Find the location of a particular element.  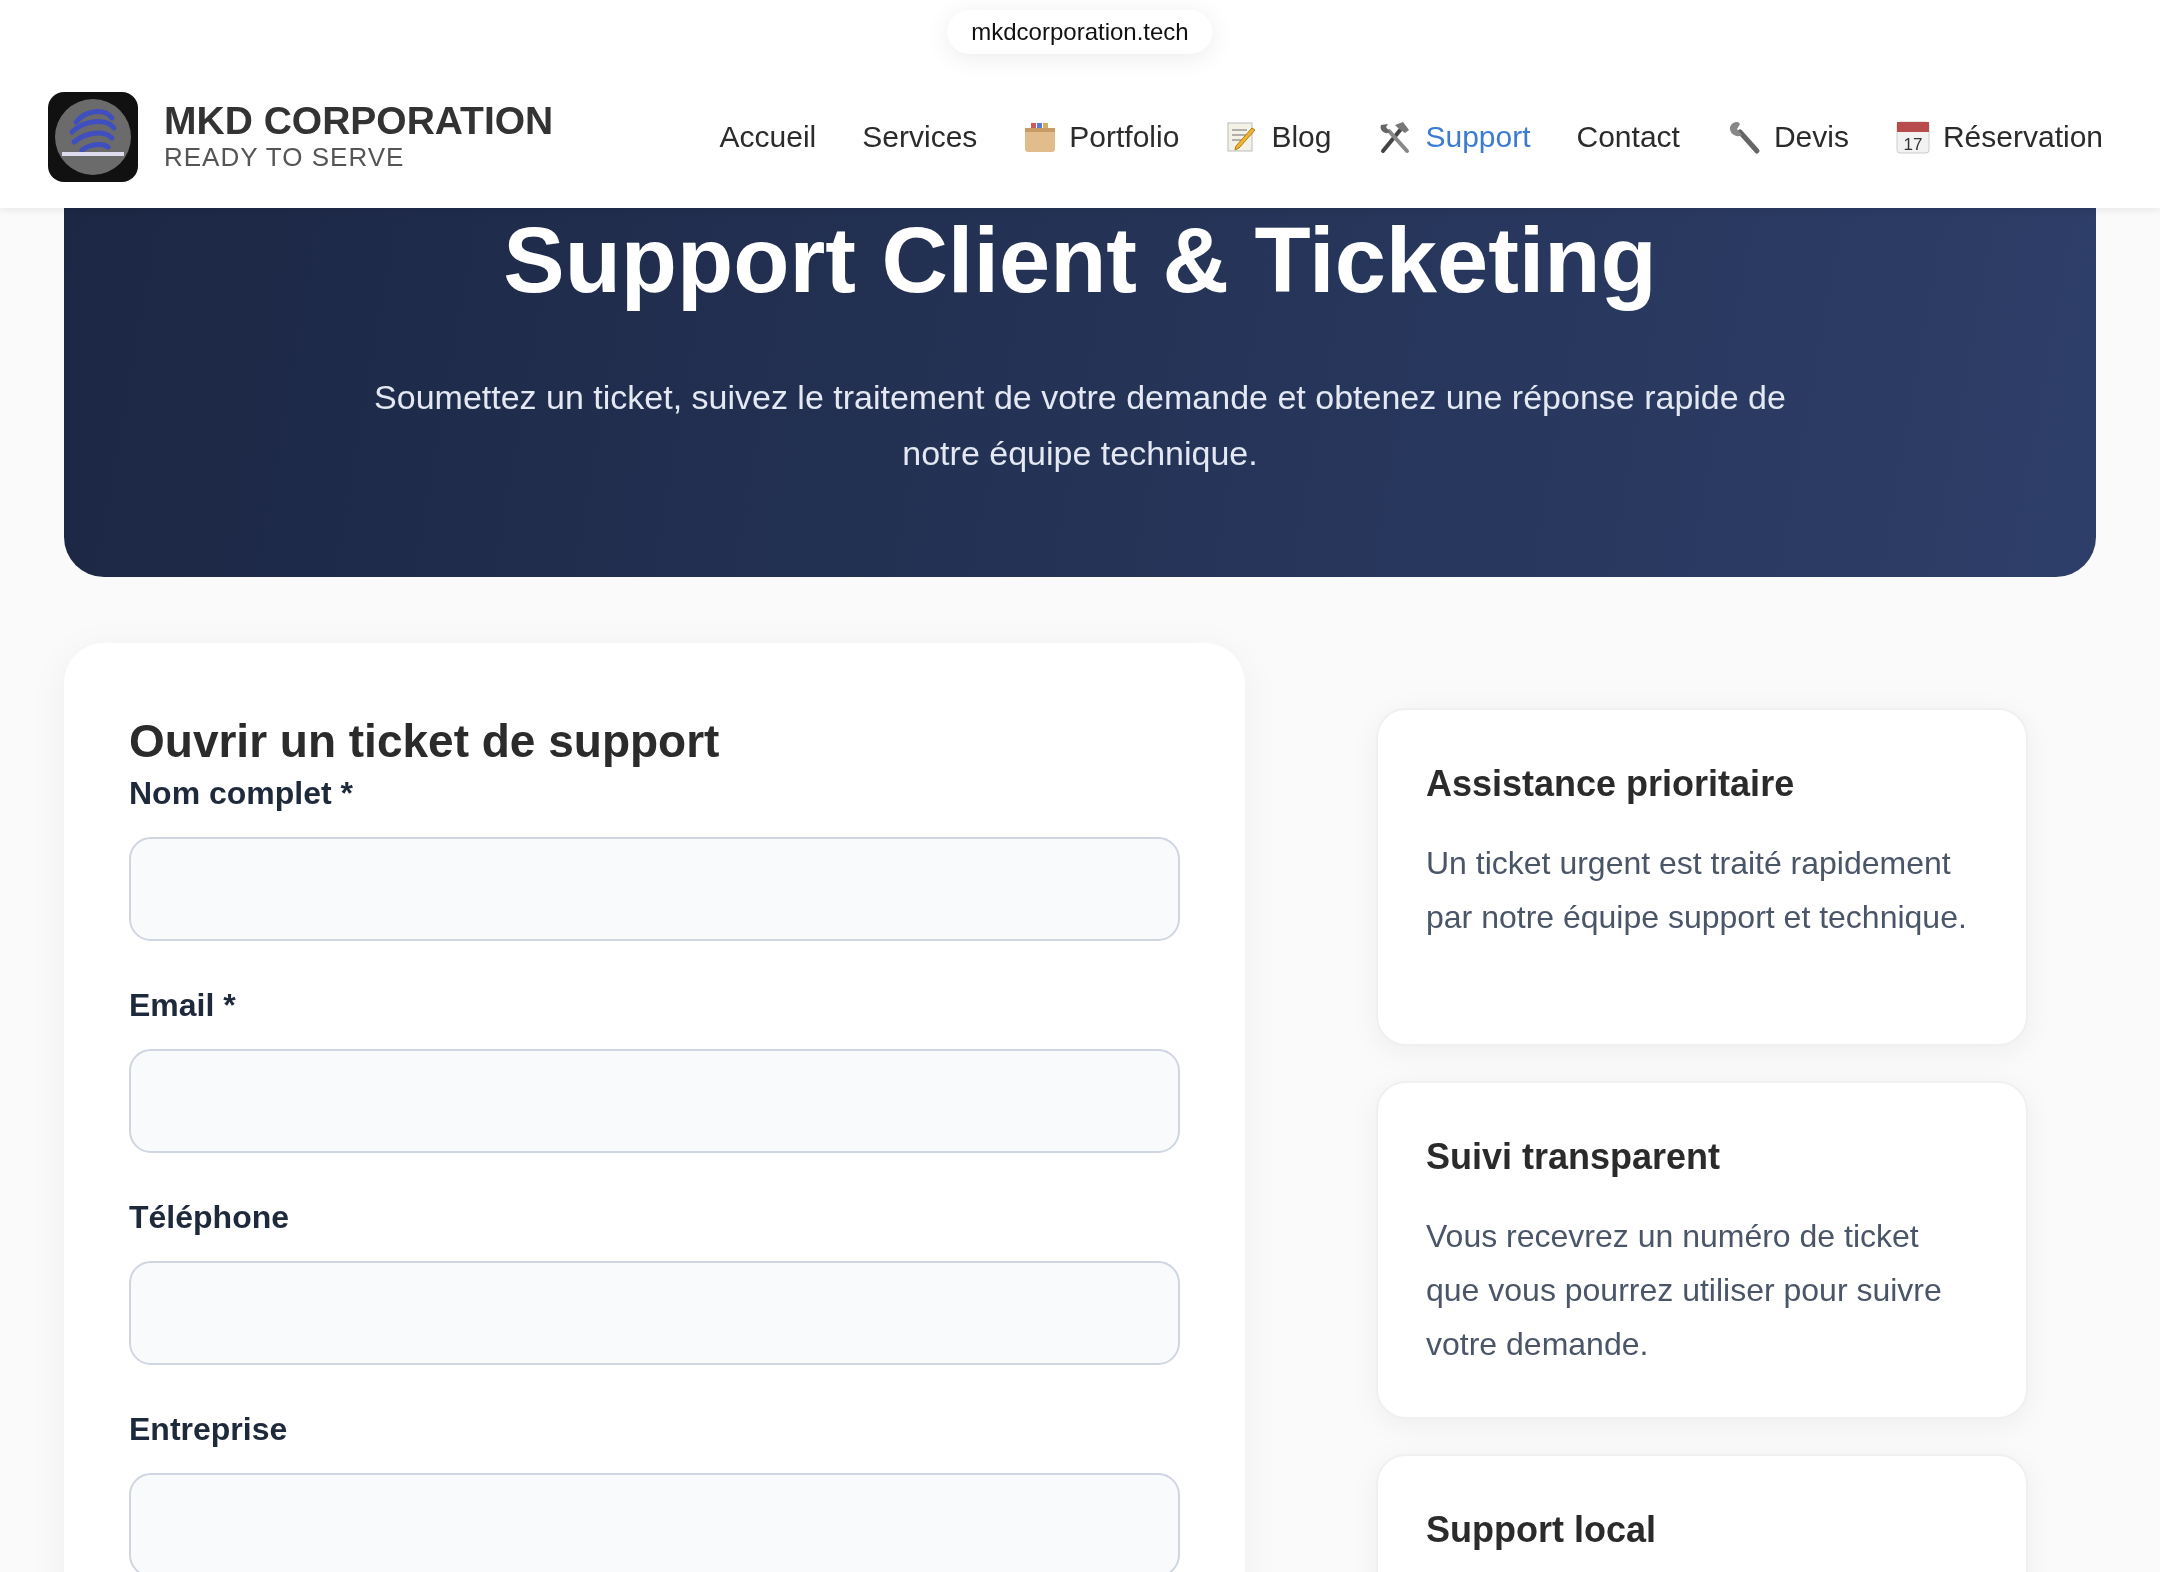

nav-link: Support is located at coordinates (1454, 137).